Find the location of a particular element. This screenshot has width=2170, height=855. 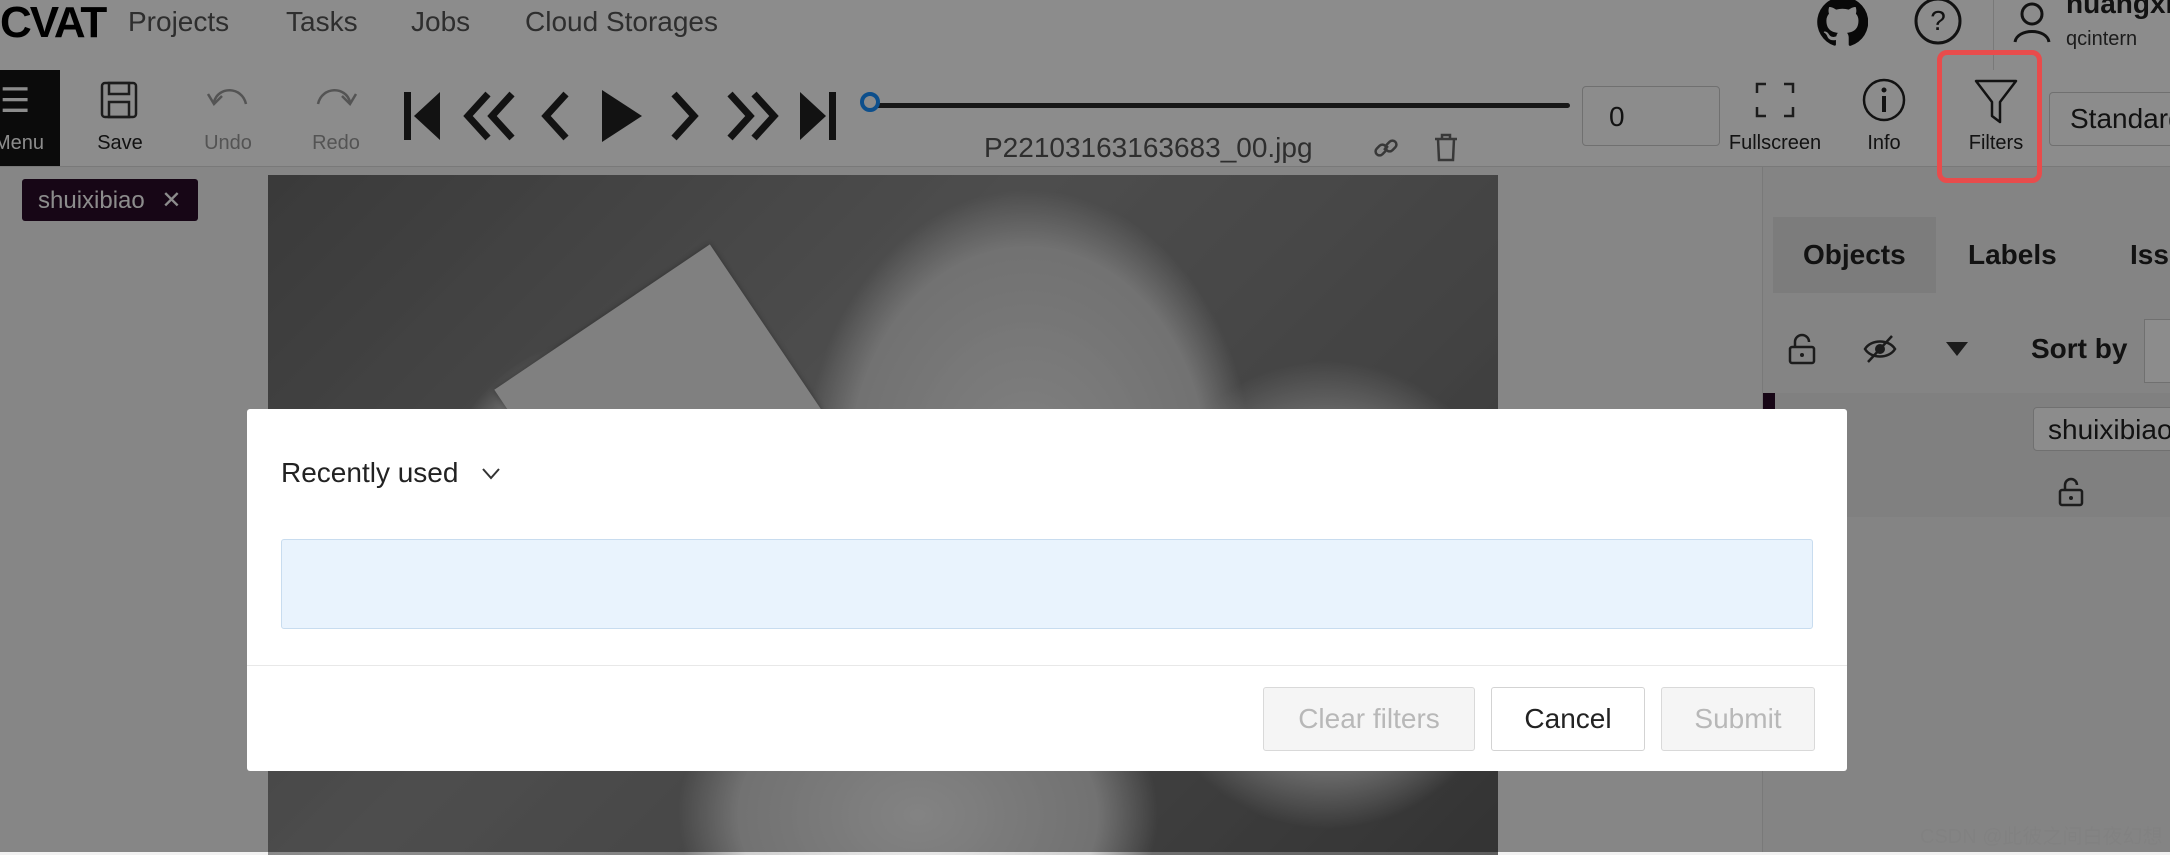

recently-used-dropdown: Recently used is located at coordinates (369, 473).